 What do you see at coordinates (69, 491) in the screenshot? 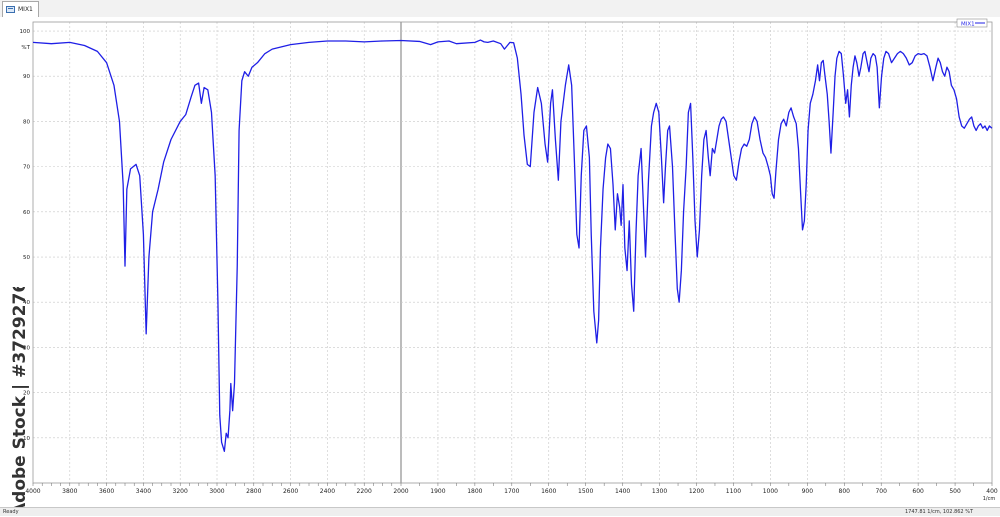
I see `x-tick-label: 3800` at bounding box center [69, 491].